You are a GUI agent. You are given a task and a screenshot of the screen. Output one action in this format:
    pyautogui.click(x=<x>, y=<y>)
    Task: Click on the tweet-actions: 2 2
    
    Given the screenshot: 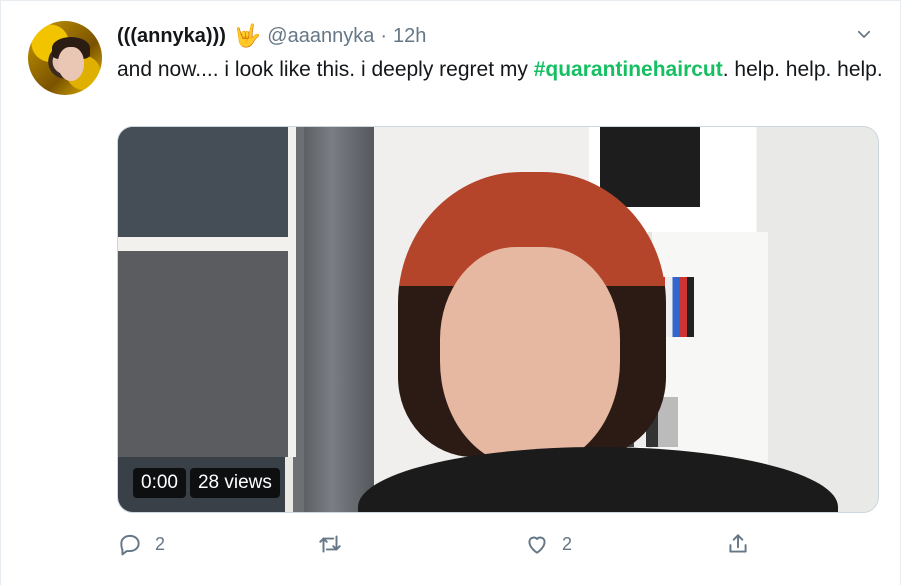 What is the action you would take?
    pyautogui.click(x=437, y=544)
    